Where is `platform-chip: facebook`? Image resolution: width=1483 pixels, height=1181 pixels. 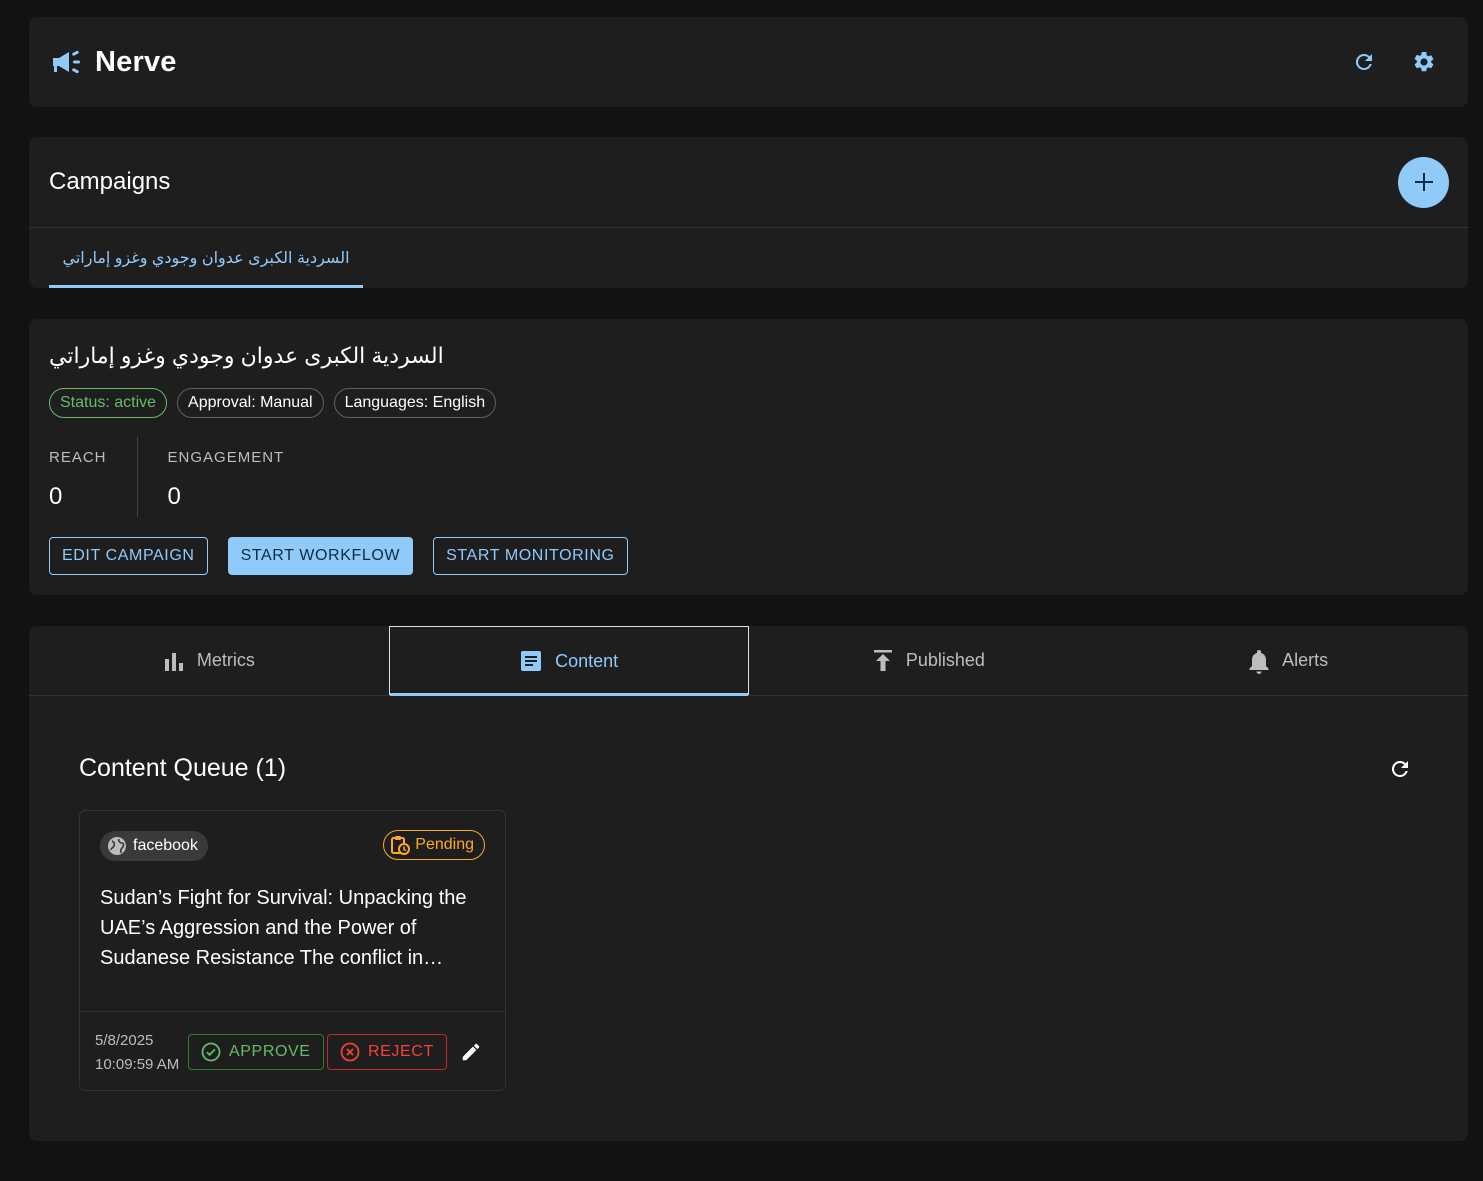
platform-chip: facebook is located at coordinates (154, 846).